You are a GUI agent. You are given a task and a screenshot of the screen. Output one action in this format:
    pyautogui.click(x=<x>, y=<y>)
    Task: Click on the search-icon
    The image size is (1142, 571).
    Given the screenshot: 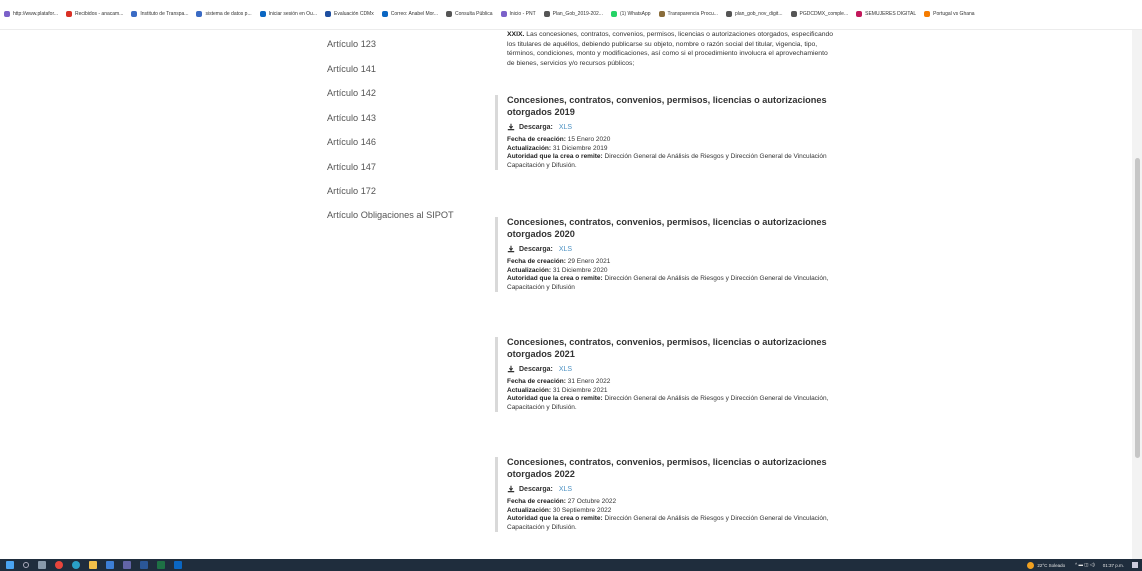 What is the action you would take?
    pyautogui.click(x=26, y=565)
    